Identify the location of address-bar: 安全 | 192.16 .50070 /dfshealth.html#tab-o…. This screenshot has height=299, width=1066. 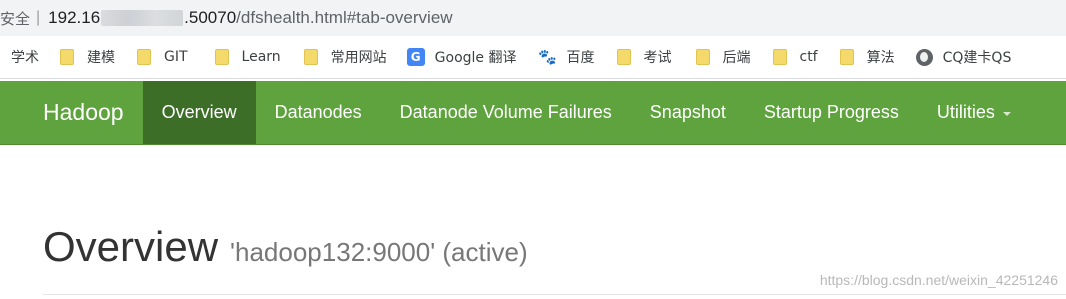
(533, 18).